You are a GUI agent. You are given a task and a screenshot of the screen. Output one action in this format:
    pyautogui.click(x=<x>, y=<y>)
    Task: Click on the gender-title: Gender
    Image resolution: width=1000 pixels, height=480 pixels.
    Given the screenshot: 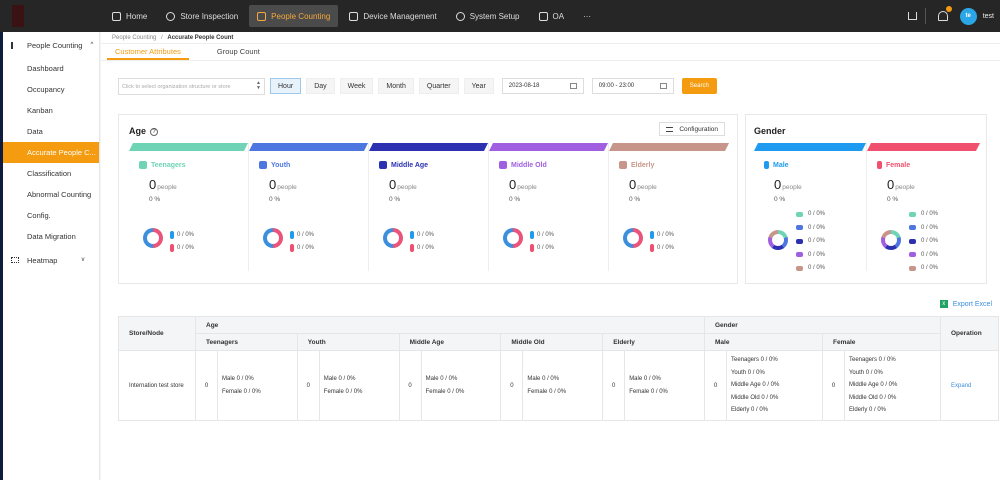 What is the action you would take?
    pyautogui.click(x=770, y=131)
    